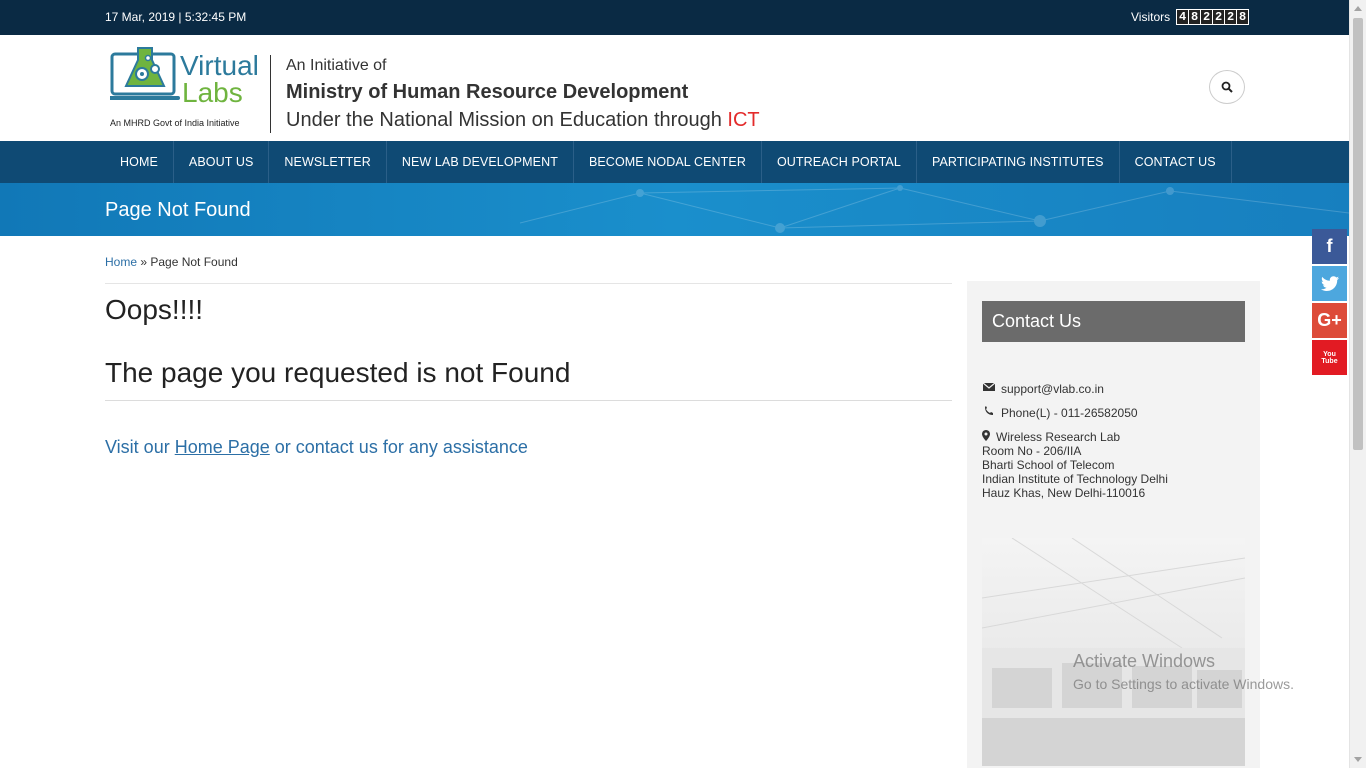 The height and width of the screenshot is (768, 1366). I want to click on nav-item-about-us: ABOUT US, so click(222, 162).